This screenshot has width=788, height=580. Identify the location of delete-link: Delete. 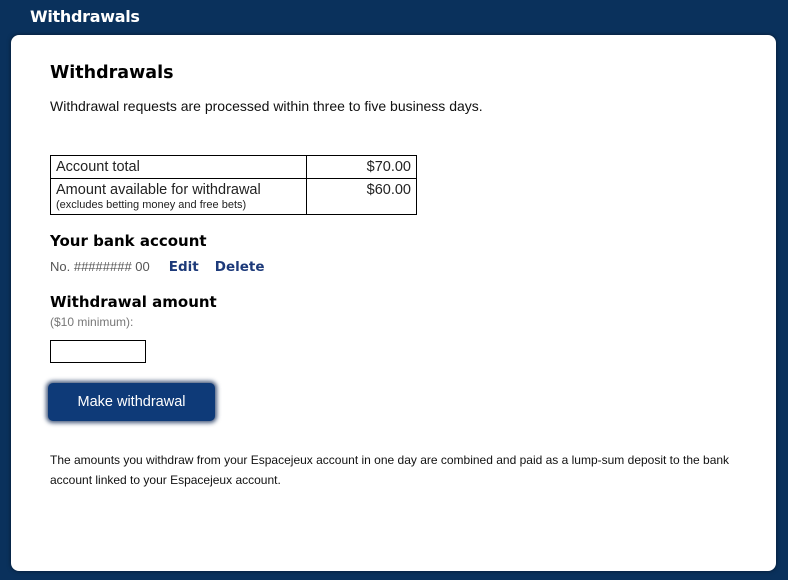
(240, 267).